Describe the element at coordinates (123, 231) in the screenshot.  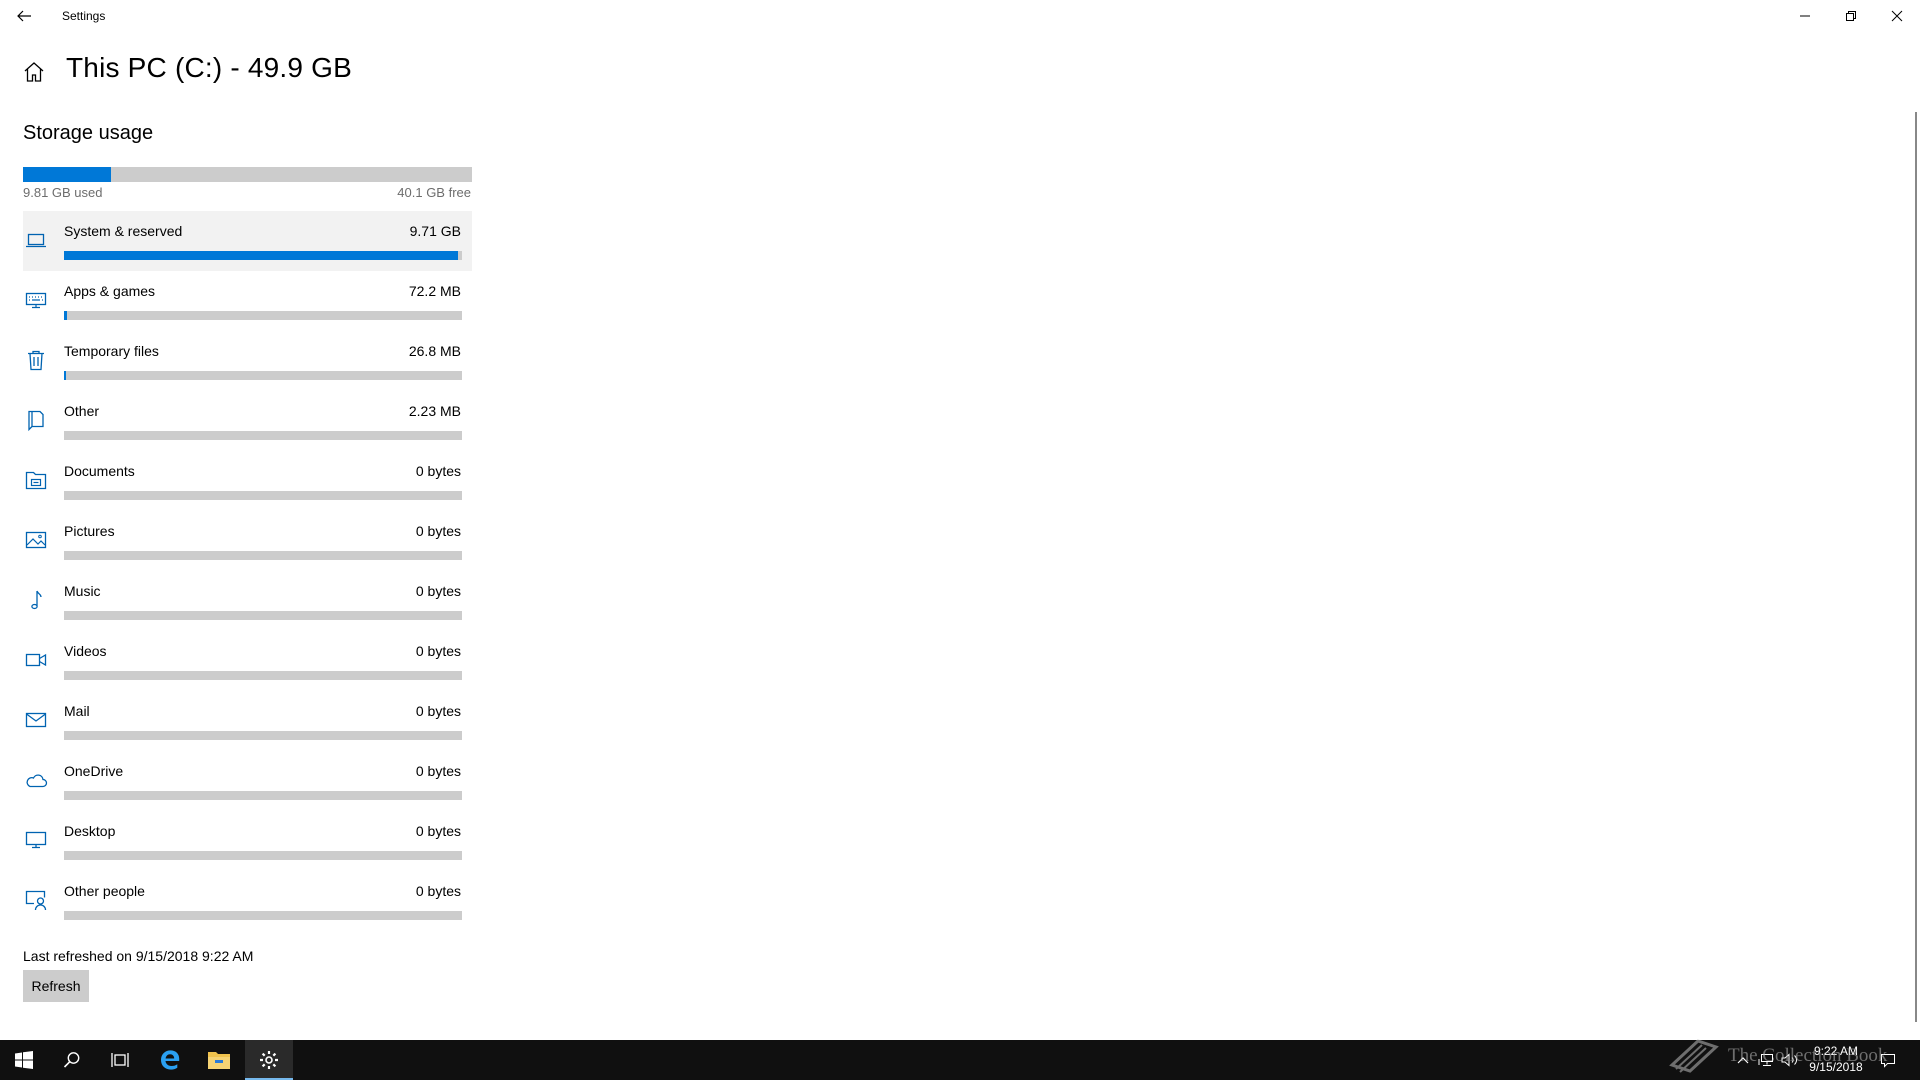
I see `category-name: System & reserved` at that location.